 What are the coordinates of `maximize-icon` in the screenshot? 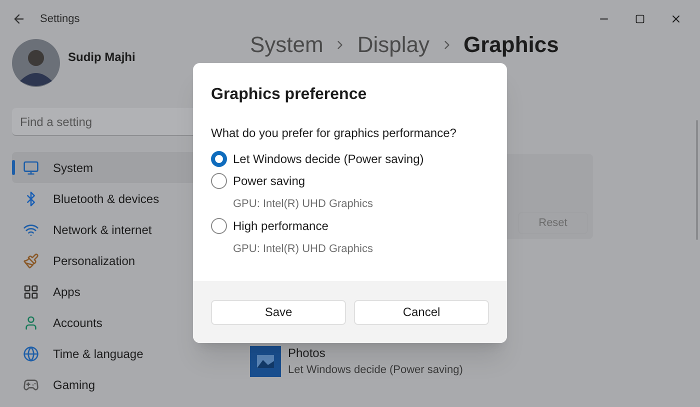 It's located at (640, 19).